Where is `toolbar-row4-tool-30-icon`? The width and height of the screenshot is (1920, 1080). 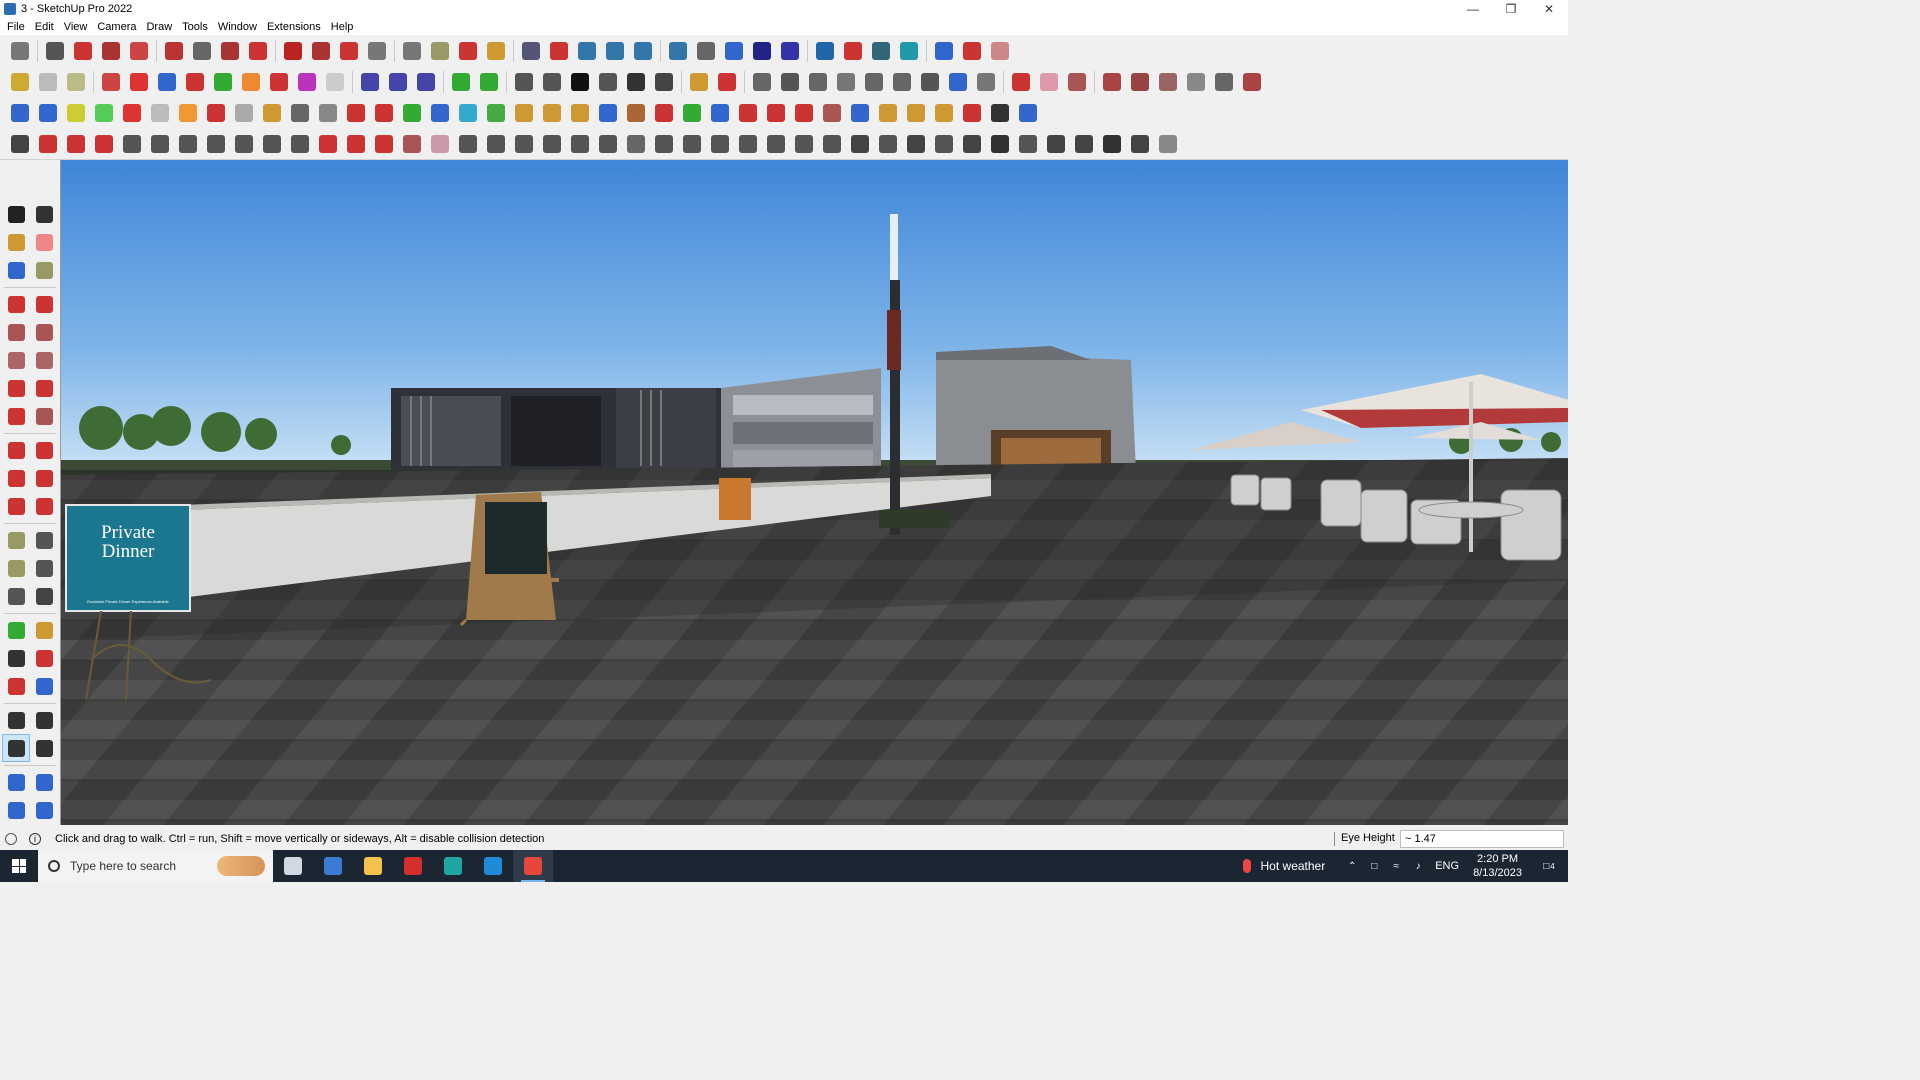 toolbar-row4-tool-30-icon is located at coordinates (832, 144).